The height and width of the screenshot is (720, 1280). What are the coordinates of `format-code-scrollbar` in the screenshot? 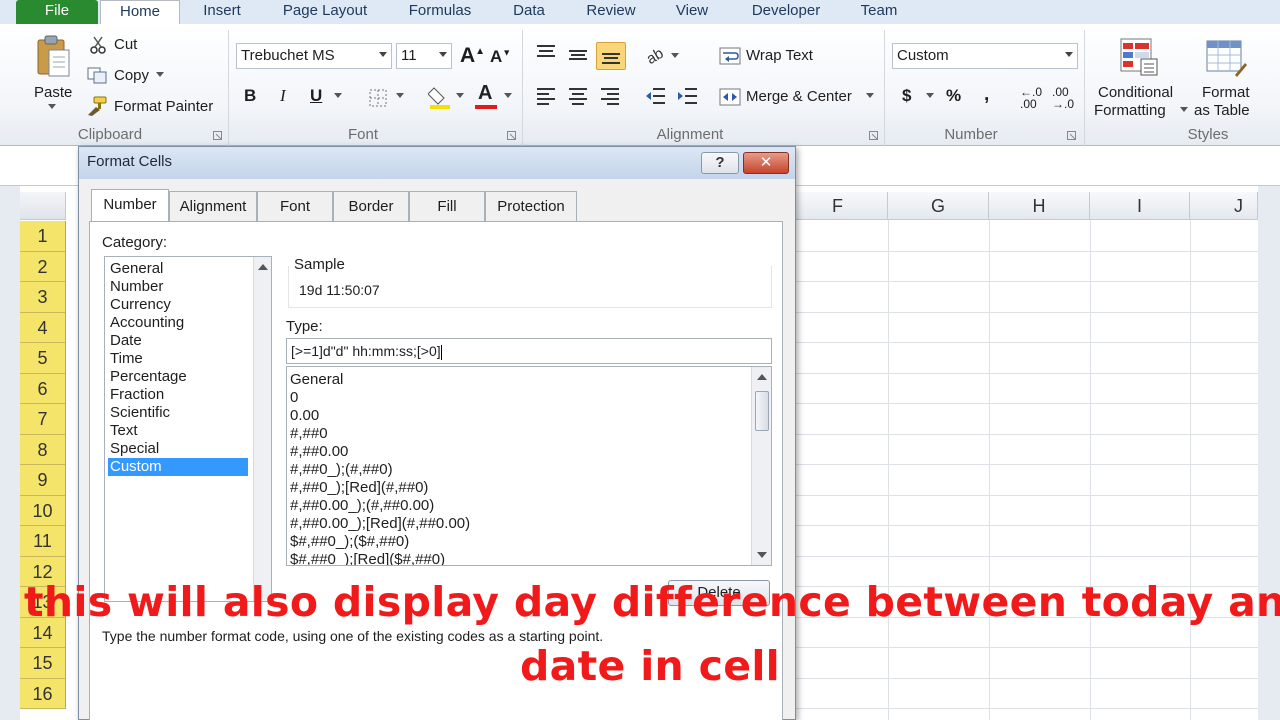 It's located at (761, 466).